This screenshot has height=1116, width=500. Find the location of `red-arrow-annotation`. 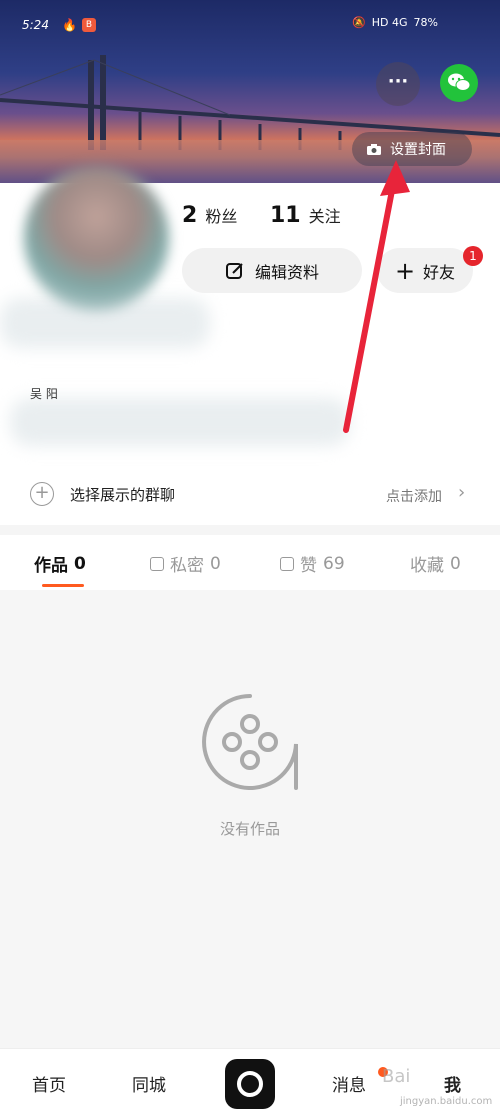

red-arrow-annotation is located at coordinates (376, 296).